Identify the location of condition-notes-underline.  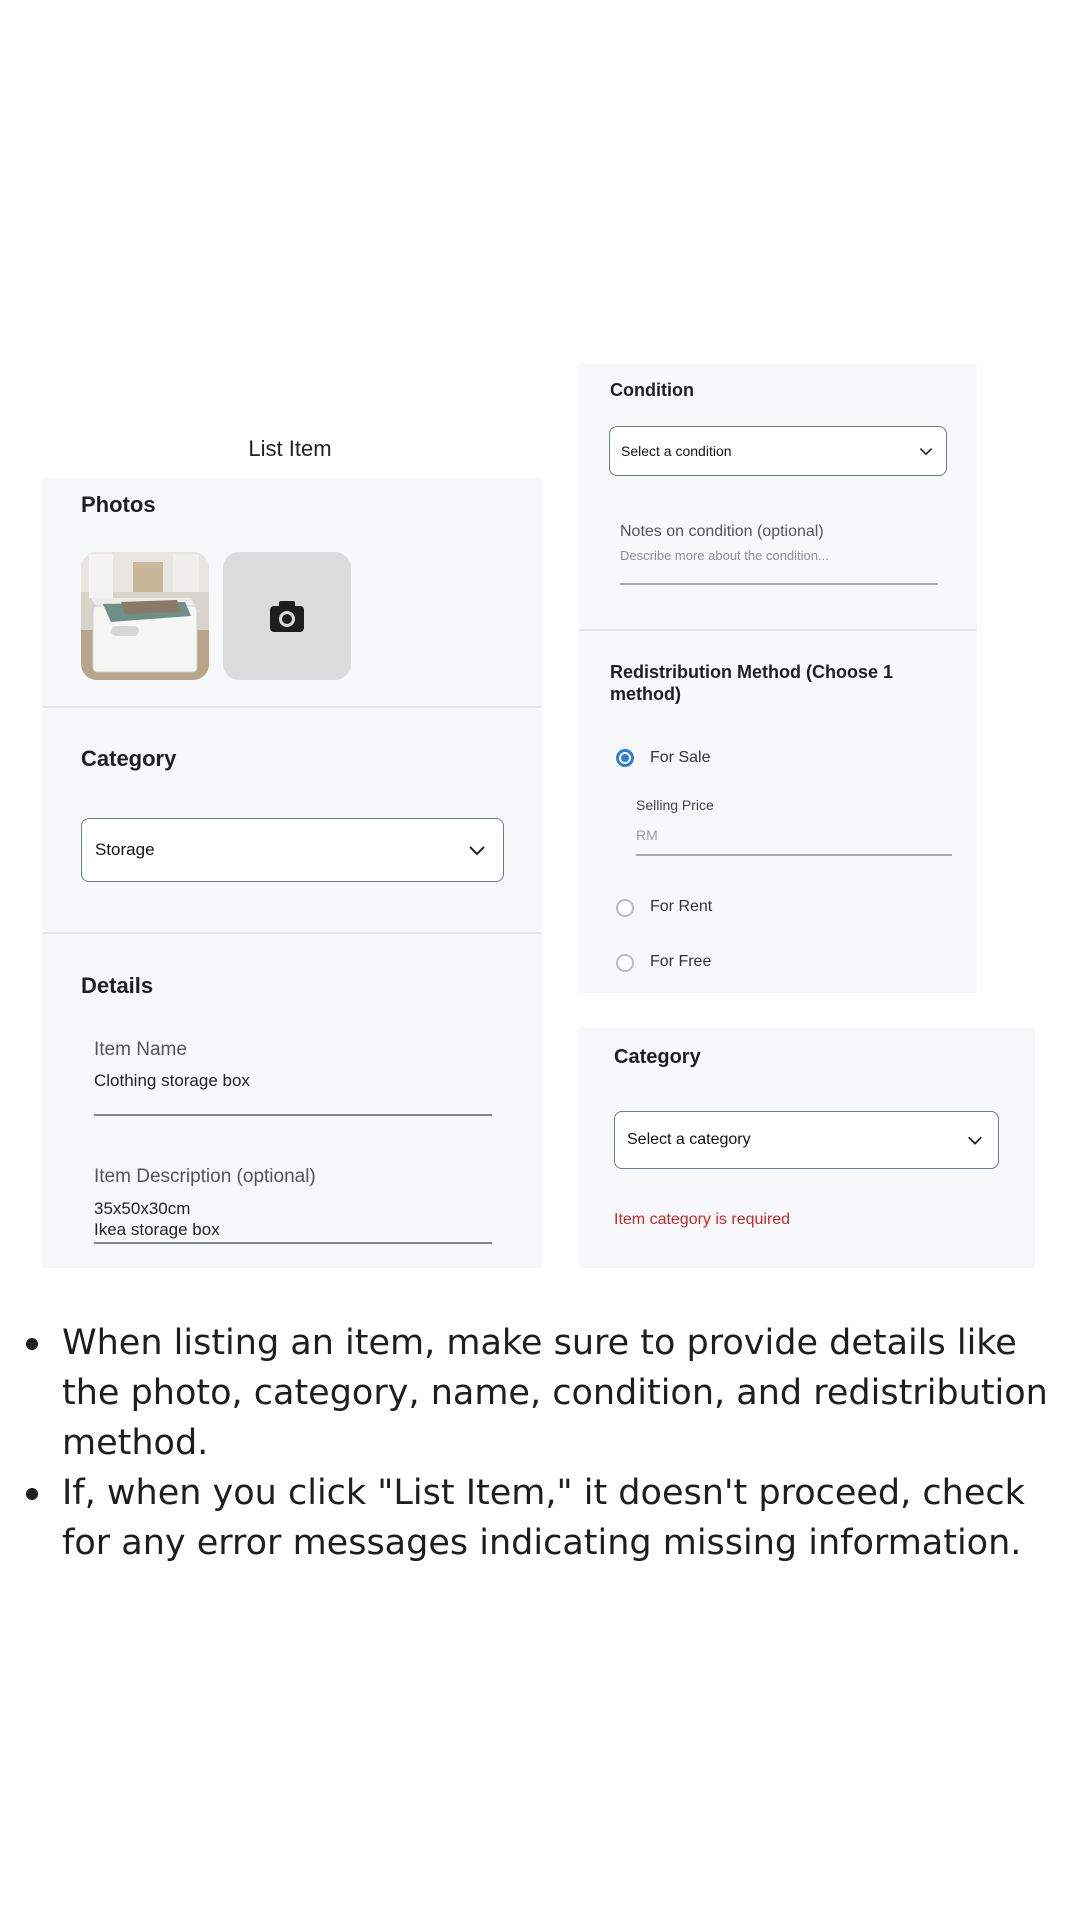
(779, 584).